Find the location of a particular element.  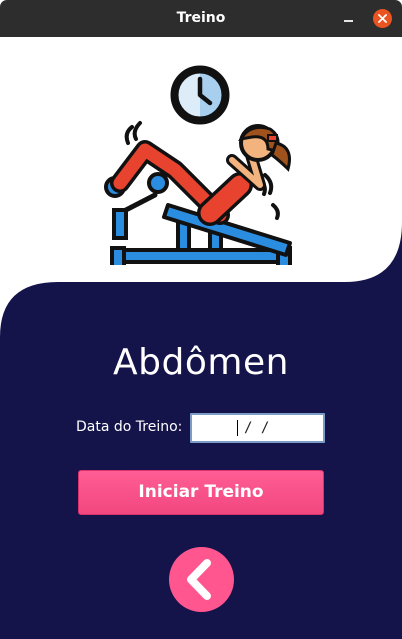

close-icon is located at coordinates (382, 18).